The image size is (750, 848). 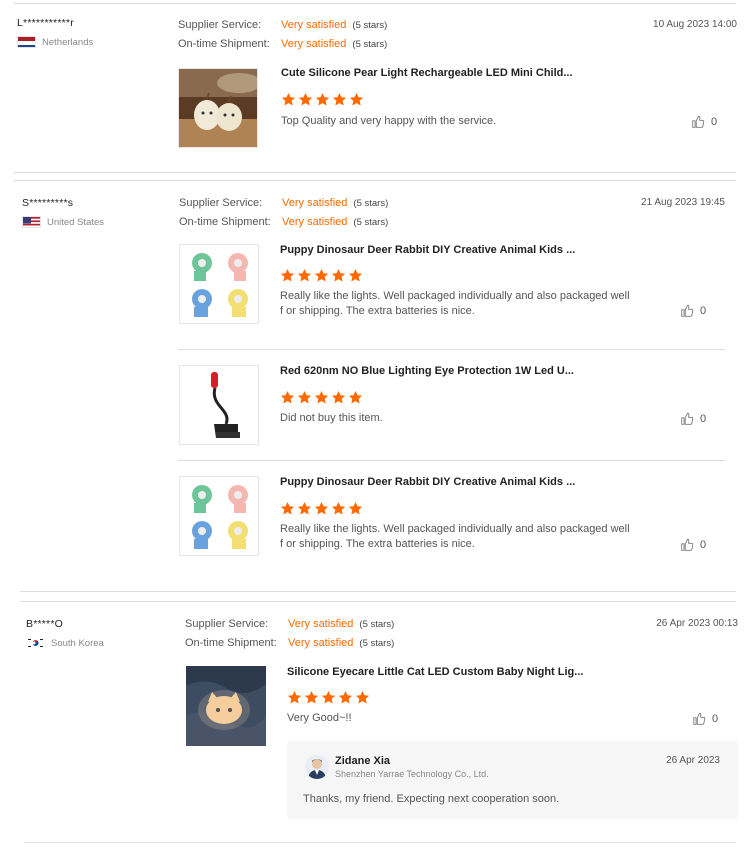 What do you see at coordinates (48, 203) in the screenshot?
I see `reviewer-name: S*********s` at bounding box center [48, 203].